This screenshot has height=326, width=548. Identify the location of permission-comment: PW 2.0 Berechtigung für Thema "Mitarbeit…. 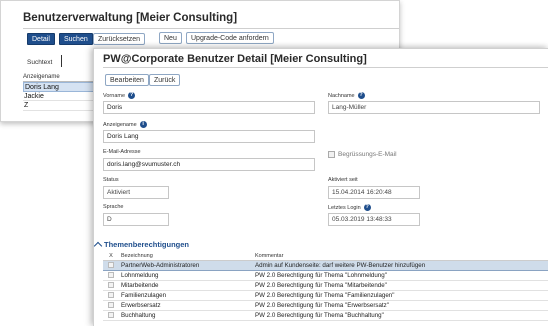
(400, 285).